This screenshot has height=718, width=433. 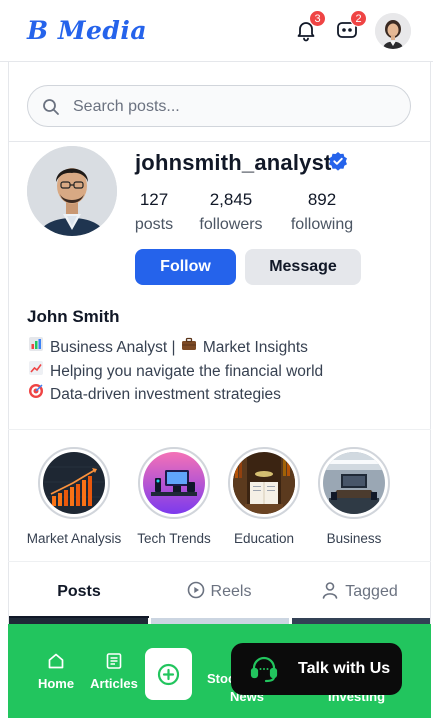 I want to click on stat-value: 2,845, so click(x=231, y=199).